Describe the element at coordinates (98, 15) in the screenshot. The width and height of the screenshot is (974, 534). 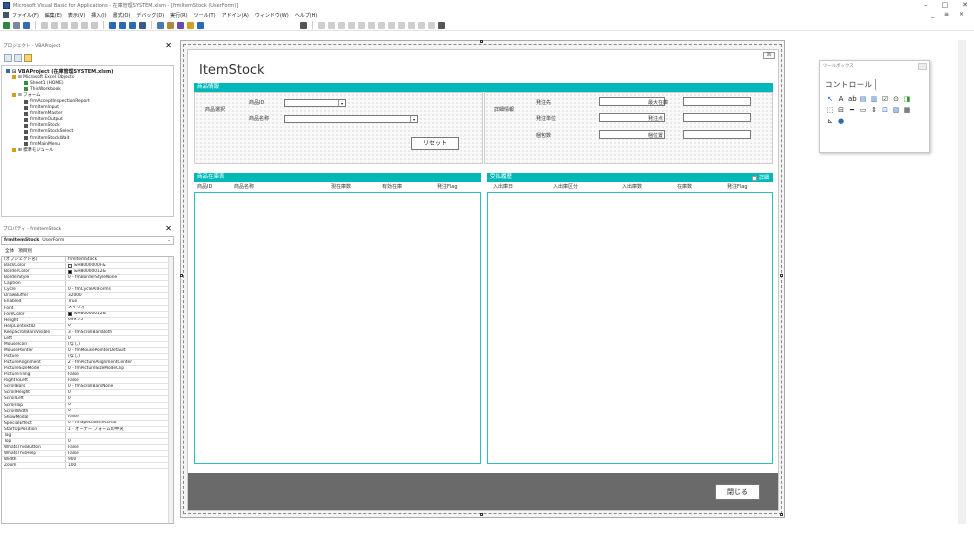
I see `menu-insert: 挿入(I)` at that location.